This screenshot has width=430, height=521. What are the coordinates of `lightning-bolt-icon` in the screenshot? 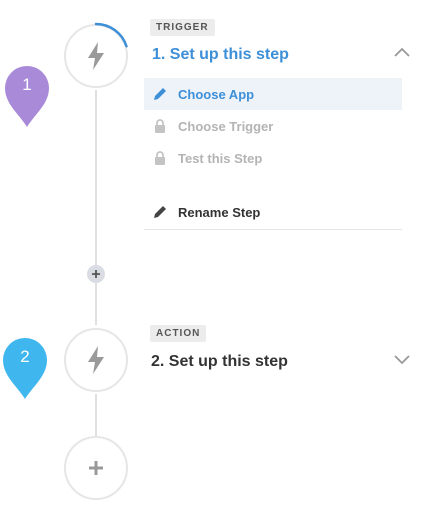 It's located at (96, 360).